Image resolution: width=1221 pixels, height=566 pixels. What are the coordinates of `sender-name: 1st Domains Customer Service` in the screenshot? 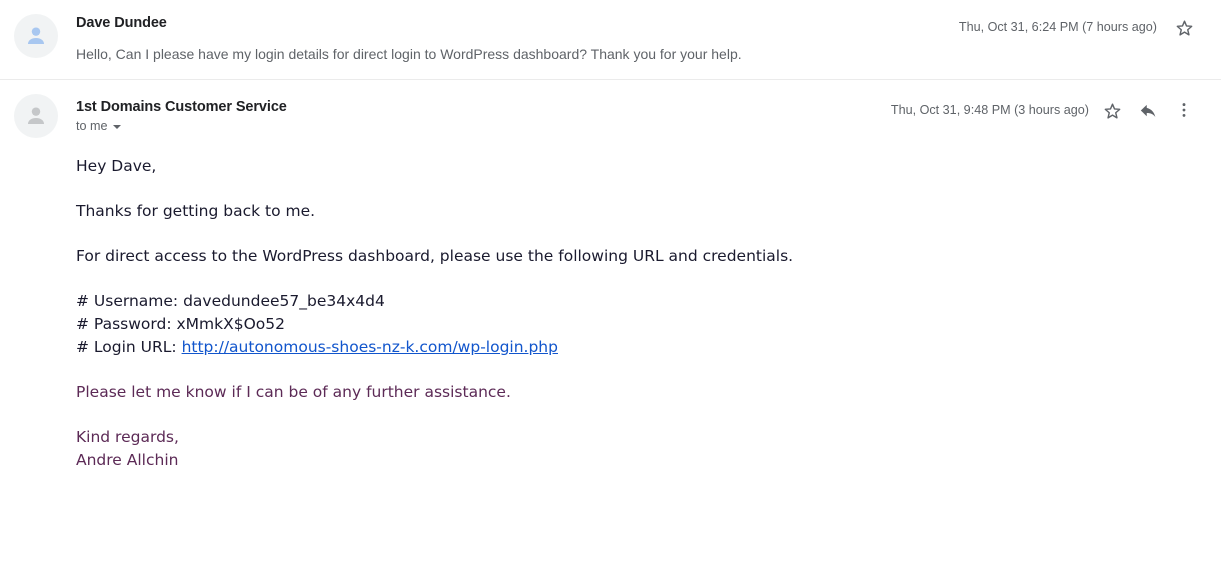 It's located at (181, 107).